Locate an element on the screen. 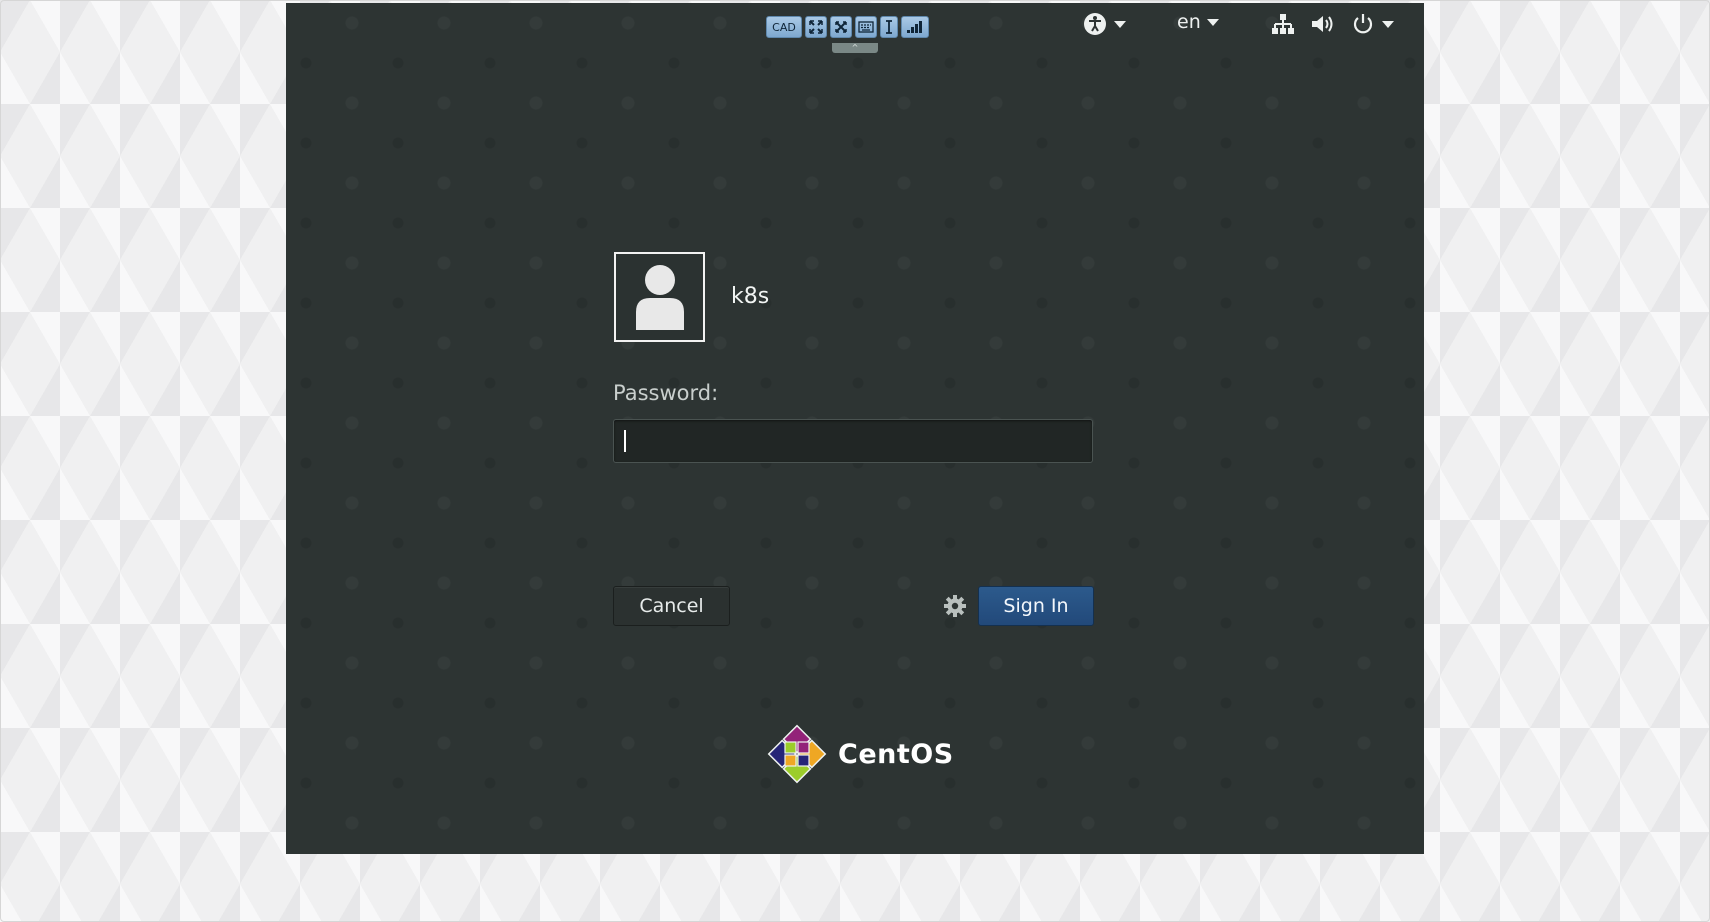 The image size is (1710, 922). connection-quality-button is located at coordinates (915, 27).